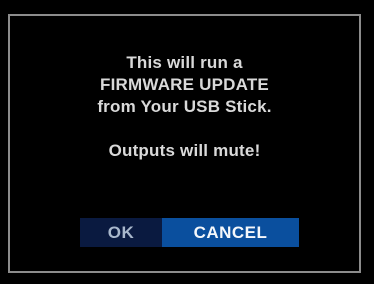  What do you see at coordinates (184, 84) in the screenshot?
I see `message-line-2: FIRMWARE UPDATE` at bounding box center [184, 84].